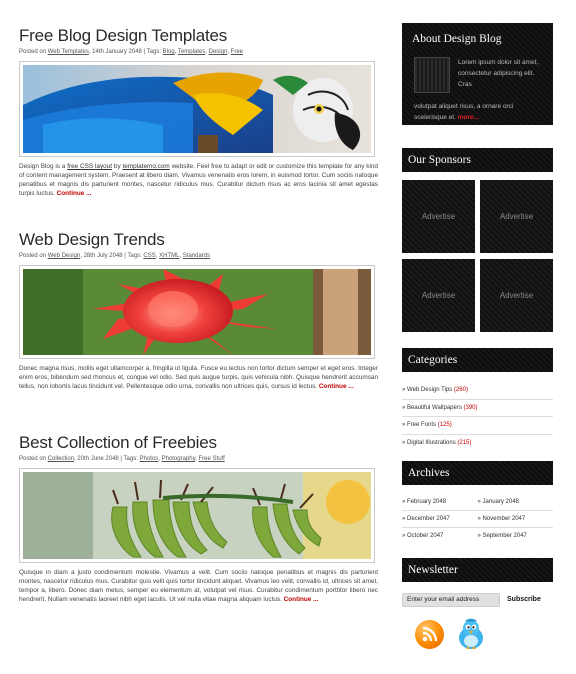 The image size is (576, 674). Describe the element at coordinates (198, 443) in the screenshot. I see `post-title: Best Collection of Freebies` at that location.